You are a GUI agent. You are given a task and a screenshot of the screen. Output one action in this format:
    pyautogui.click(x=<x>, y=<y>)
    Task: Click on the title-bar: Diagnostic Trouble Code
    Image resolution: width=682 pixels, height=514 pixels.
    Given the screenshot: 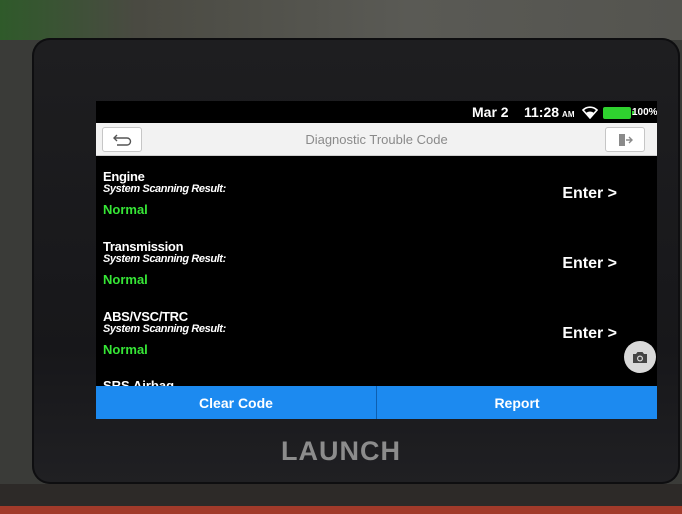 What is the action you would take?
    pyautogui.click(x=376, y=139)
    